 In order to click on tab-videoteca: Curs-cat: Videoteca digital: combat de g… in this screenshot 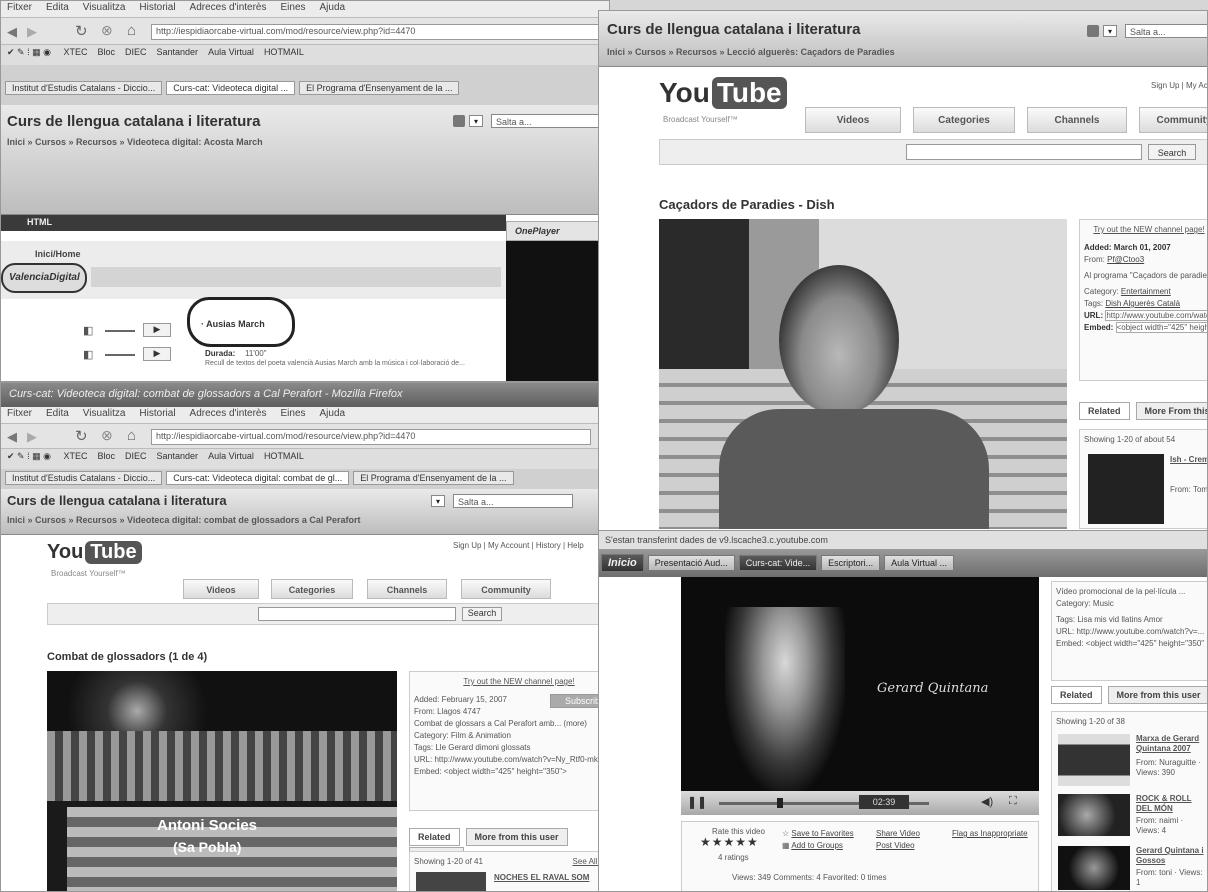, I will do `click(258, 478)`.